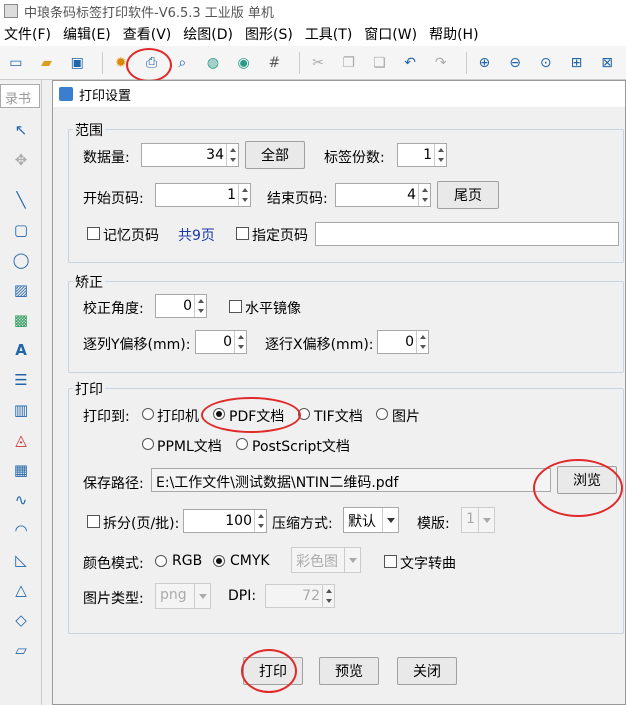  I want to click on menu-tools: 工具(T), so click(331, 34).